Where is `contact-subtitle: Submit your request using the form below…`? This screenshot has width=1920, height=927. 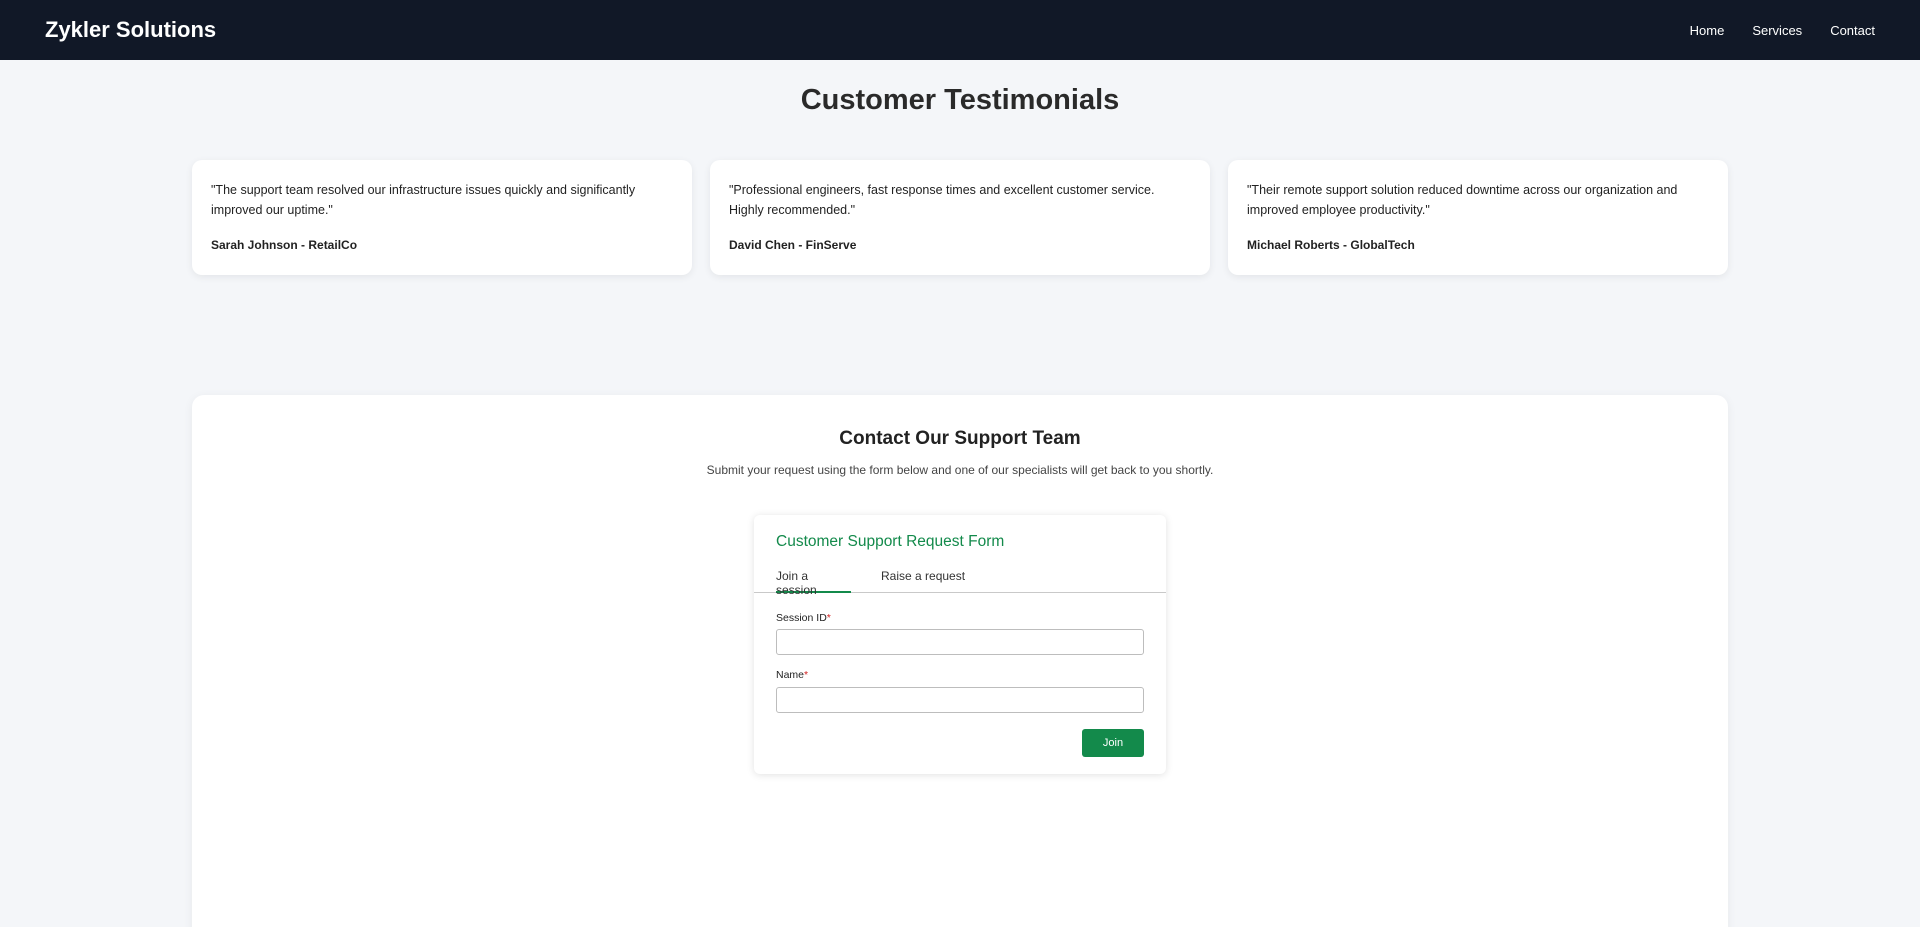 contact-subtitle: Submit your request using the form below… is located at coordinates (960, 470).